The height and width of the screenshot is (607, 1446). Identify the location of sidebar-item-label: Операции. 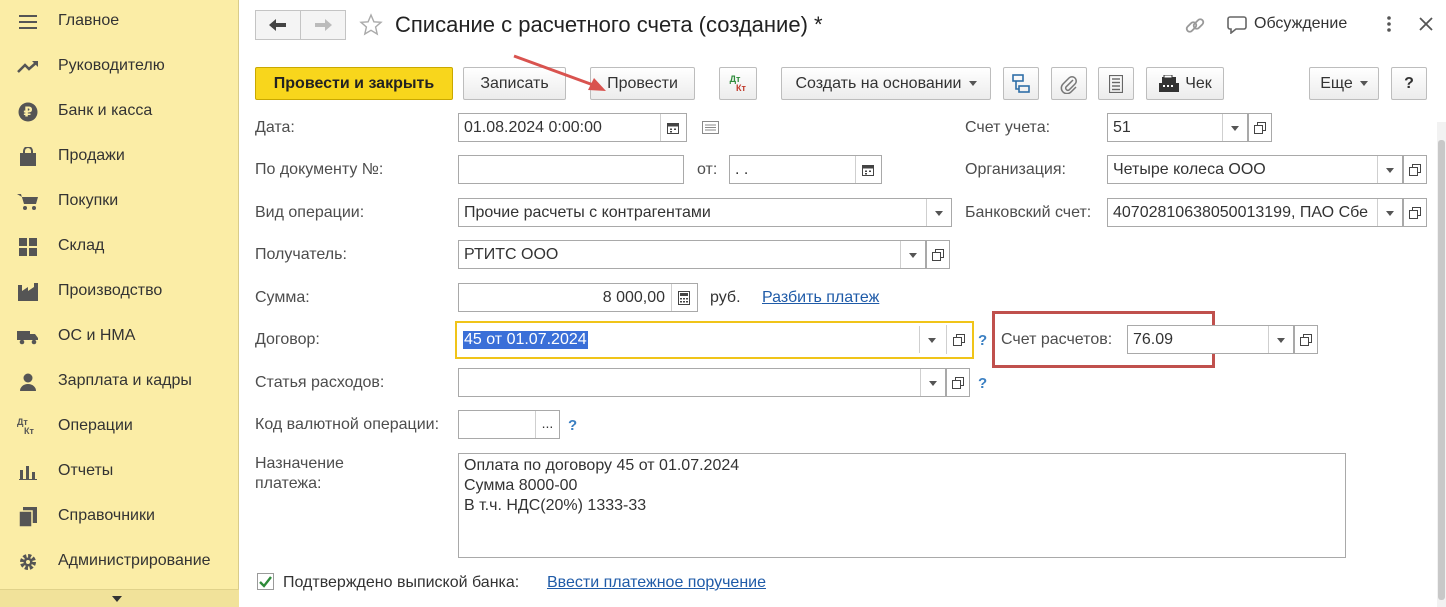
(95, 425).